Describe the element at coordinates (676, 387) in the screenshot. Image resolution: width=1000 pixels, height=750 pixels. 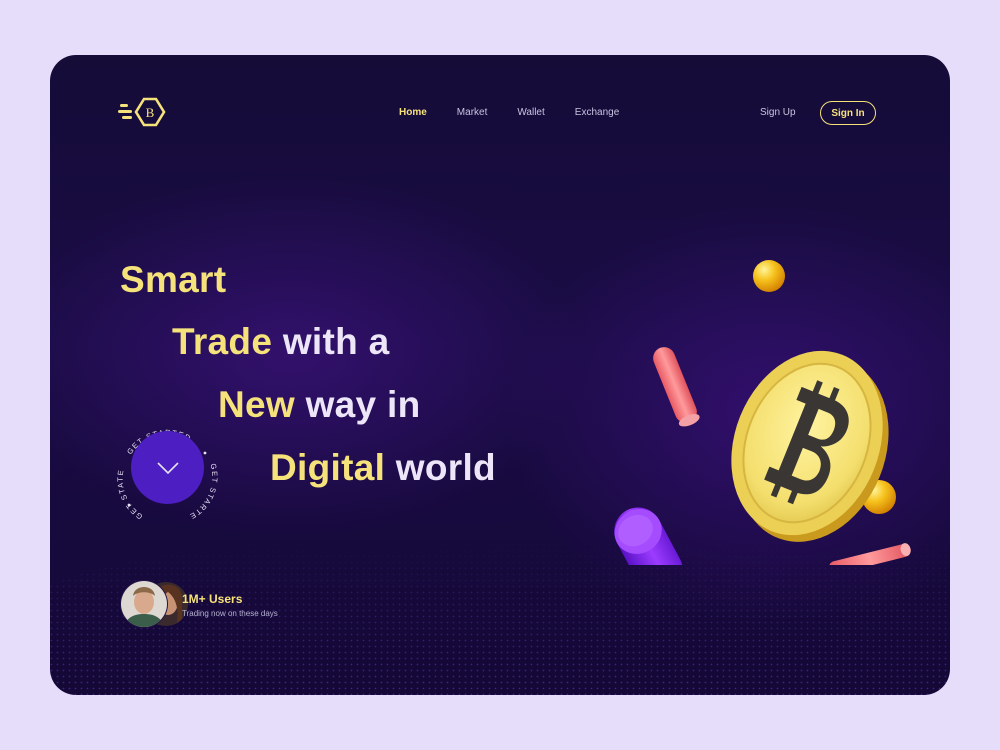
I see `pink-cylinder-left` at that location.